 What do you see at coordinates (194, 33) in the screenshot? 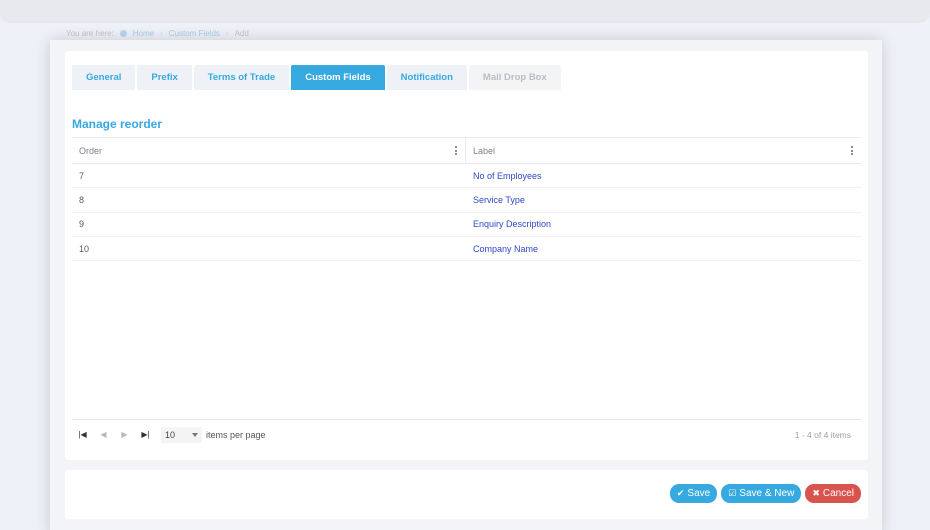
I see `breadcrumb-custom-fields: Custom Fields` at bounding box center [194, 33].